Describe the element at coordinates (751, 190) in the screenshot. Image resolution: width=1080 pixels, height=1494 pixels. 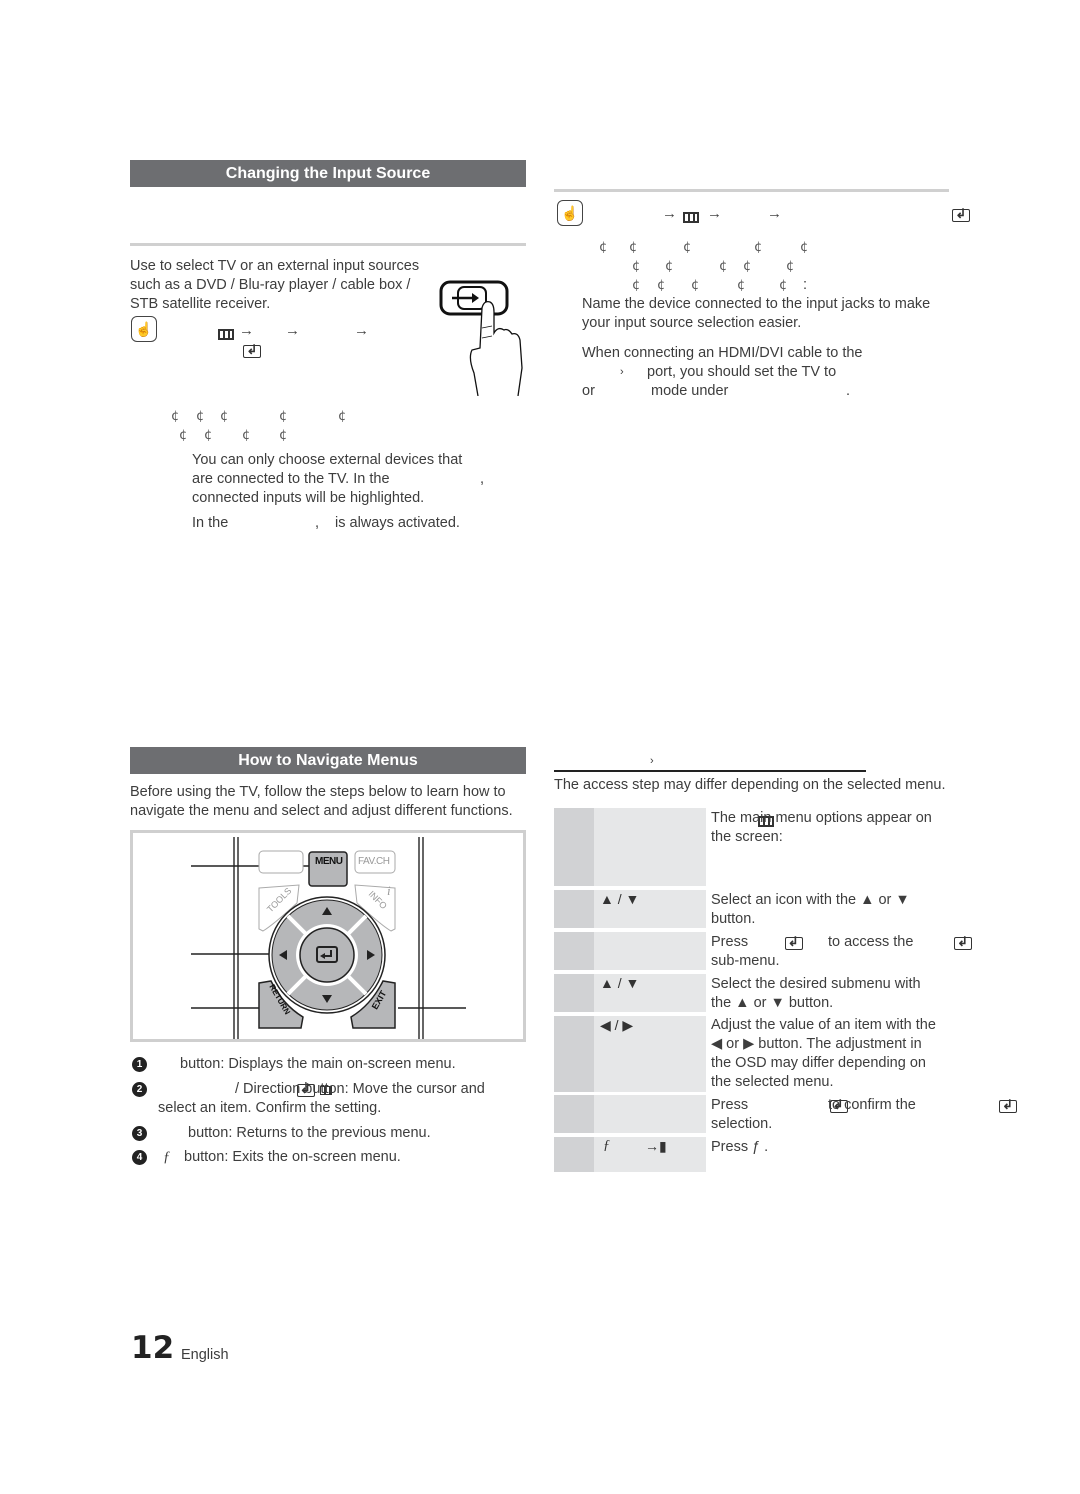
I see `divider` at that location.